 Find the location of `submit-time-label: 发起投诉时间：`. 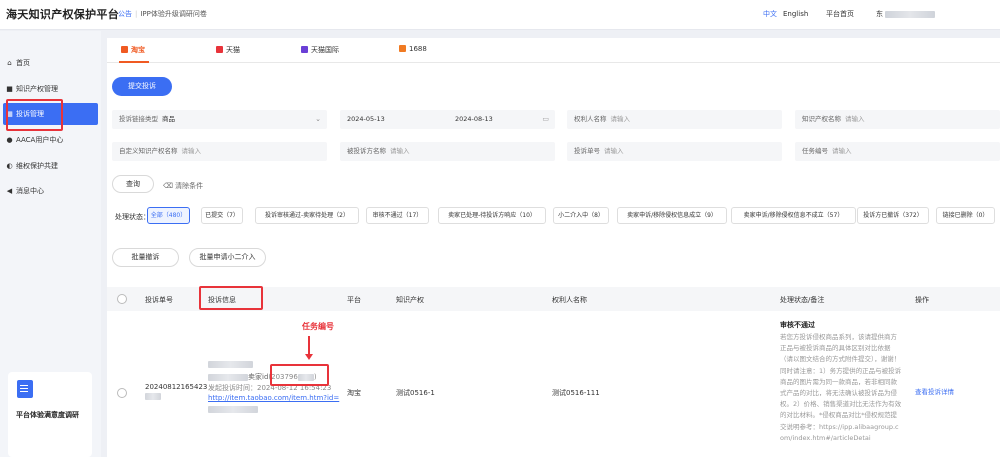

submit-time-label: 发起投诉时间： is located at coordinates (232, 388).